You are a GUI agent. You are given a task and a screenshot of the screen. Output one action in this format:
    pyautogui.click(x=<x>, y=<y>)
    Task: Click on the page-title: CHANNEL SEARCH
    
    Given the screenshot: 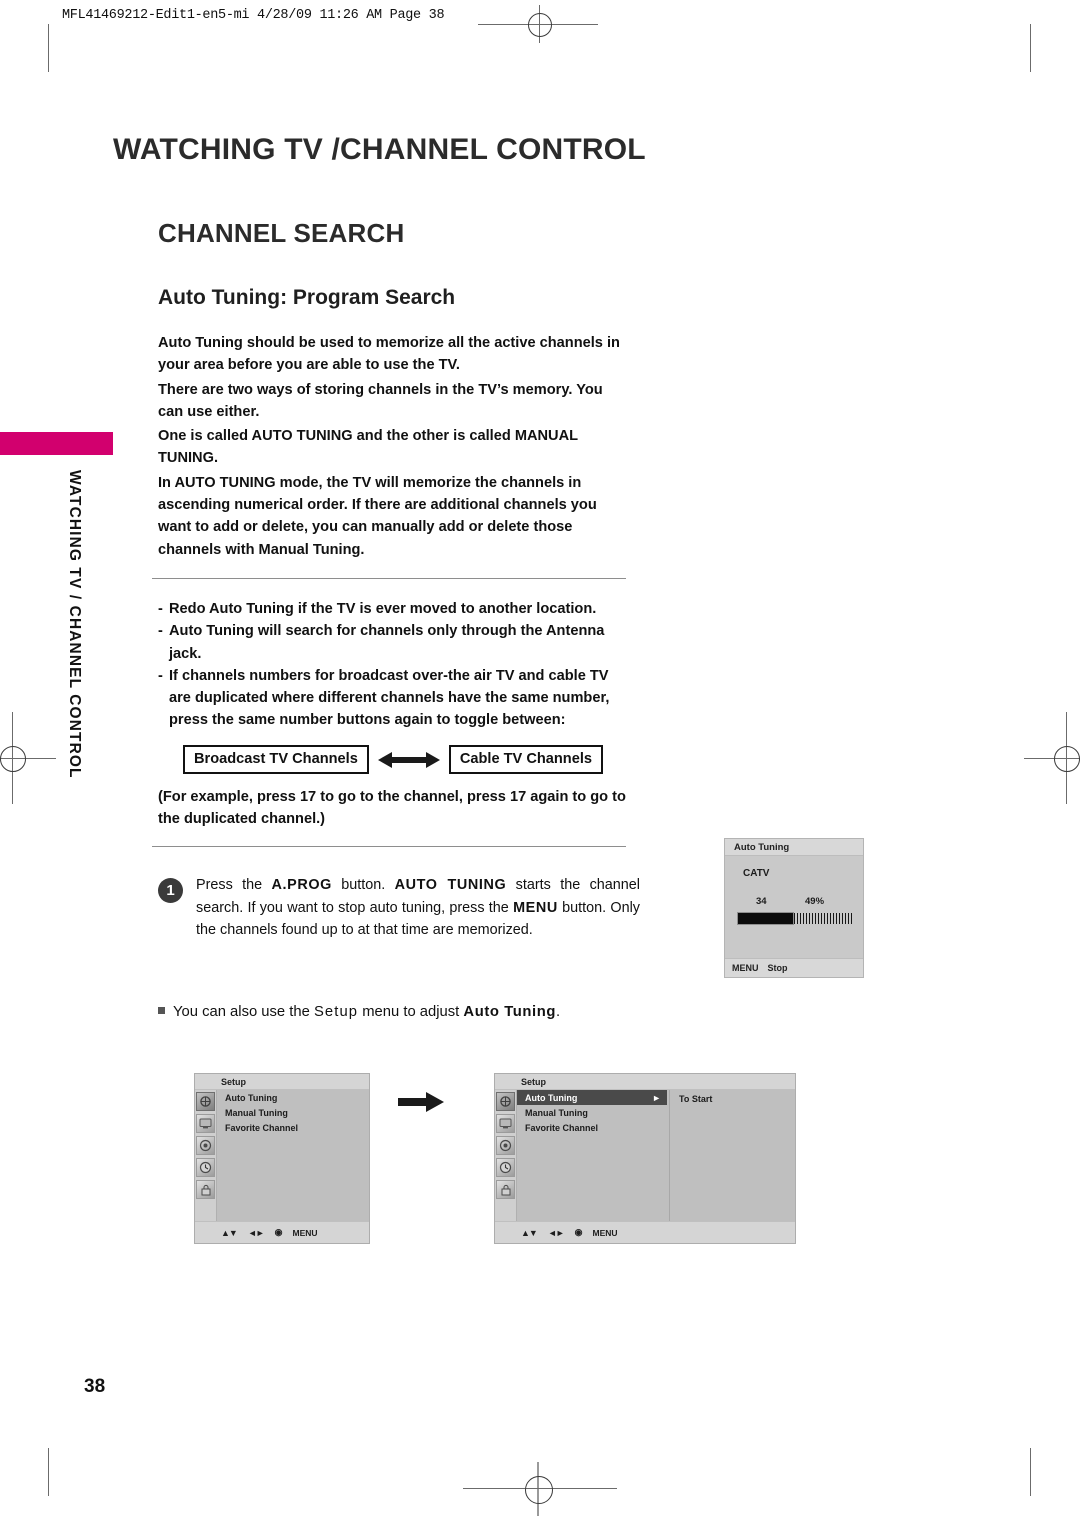 What is the action you would take?
    pyautogui.click(x=281, y=233)
    